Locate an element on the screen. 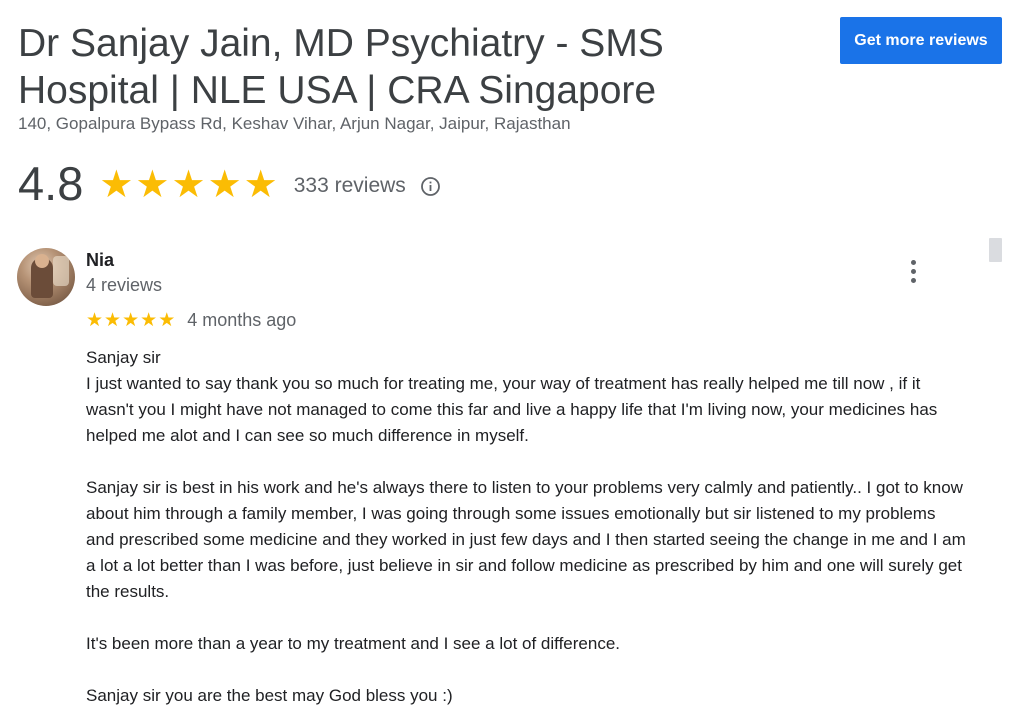  info-icon is located at coordinates (430, 186).